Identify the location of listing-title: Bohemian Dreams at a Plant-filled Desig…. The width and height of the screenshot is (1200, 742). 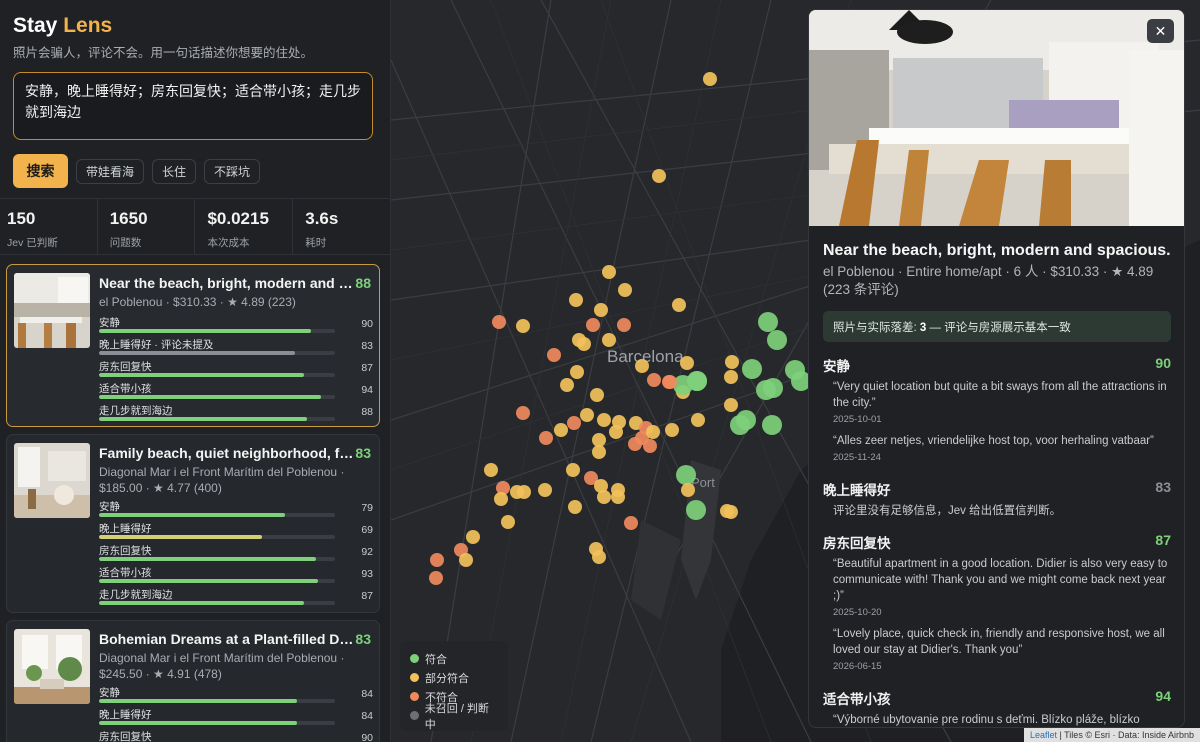
(228, 639).